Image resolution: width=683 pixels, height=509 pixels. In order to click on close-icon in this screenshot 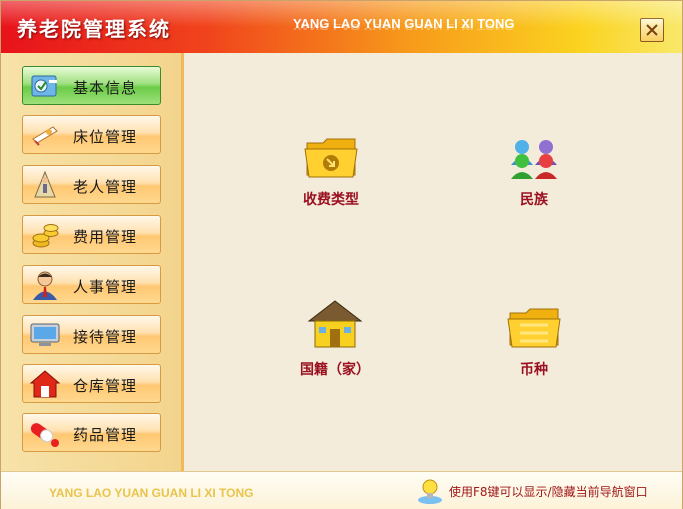, I will do `click(652, 30)`.